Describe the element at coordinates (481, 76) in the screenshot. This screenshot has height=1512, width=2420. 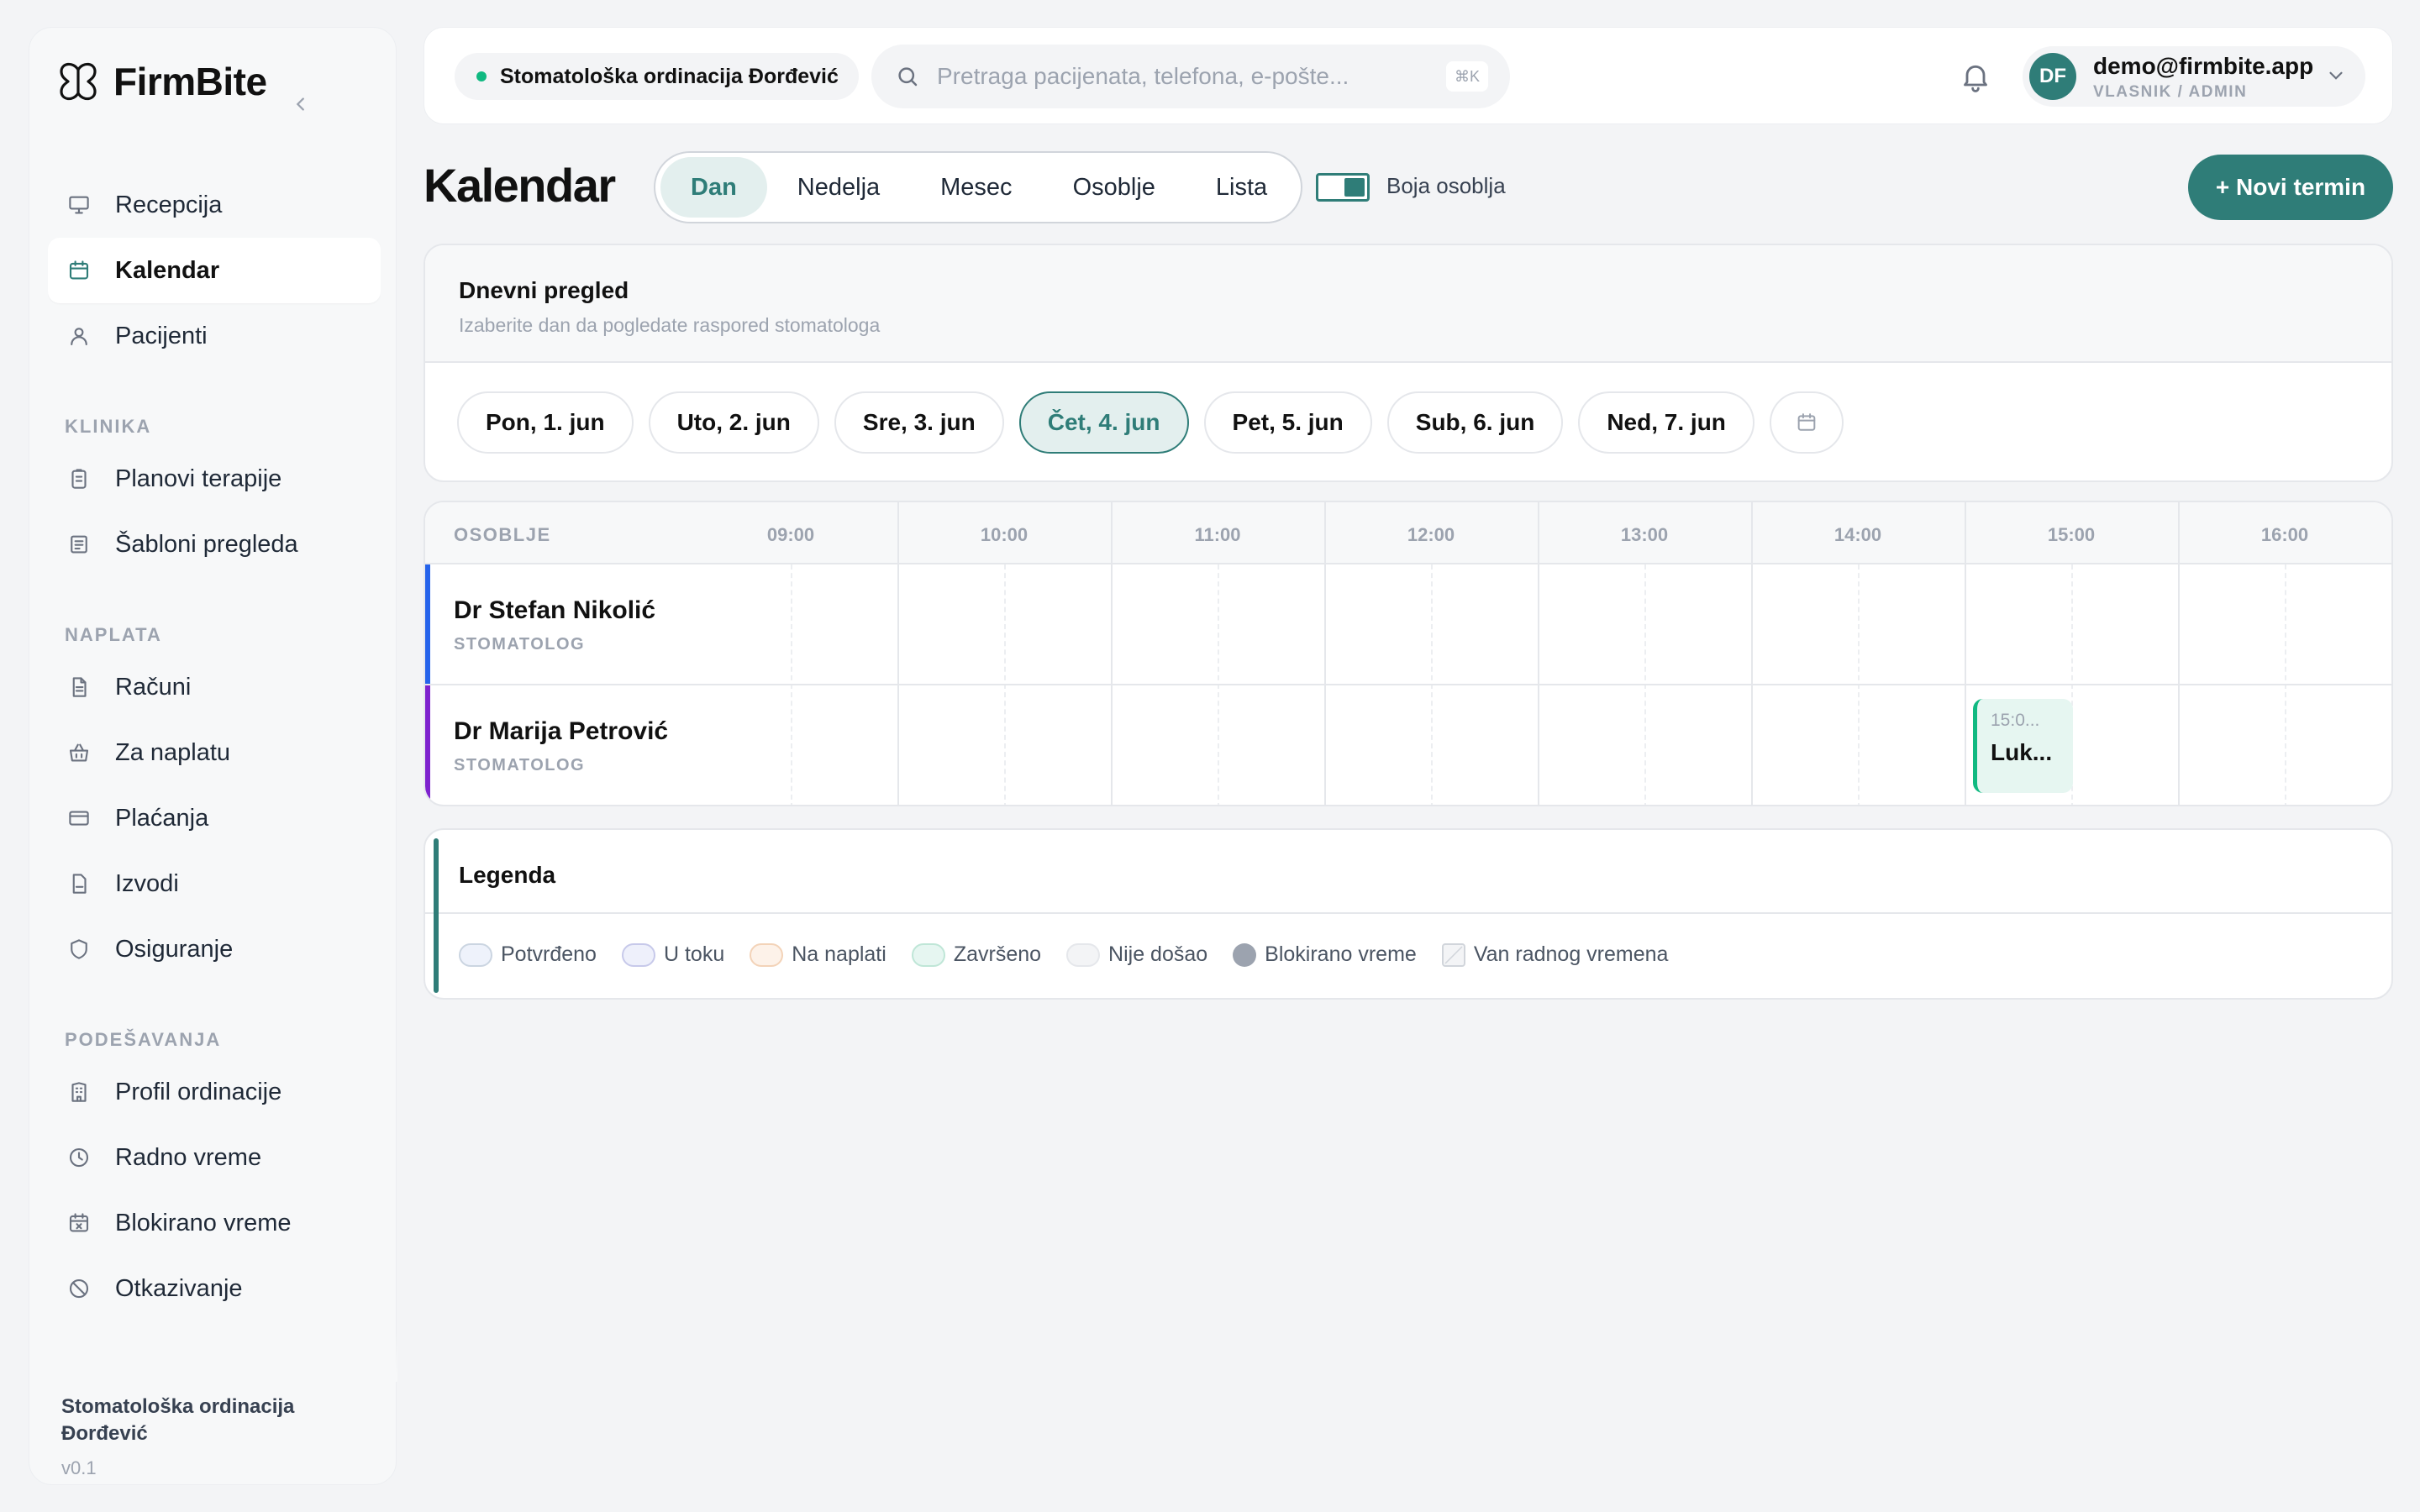
I see `clinic-status-dot` at that location.